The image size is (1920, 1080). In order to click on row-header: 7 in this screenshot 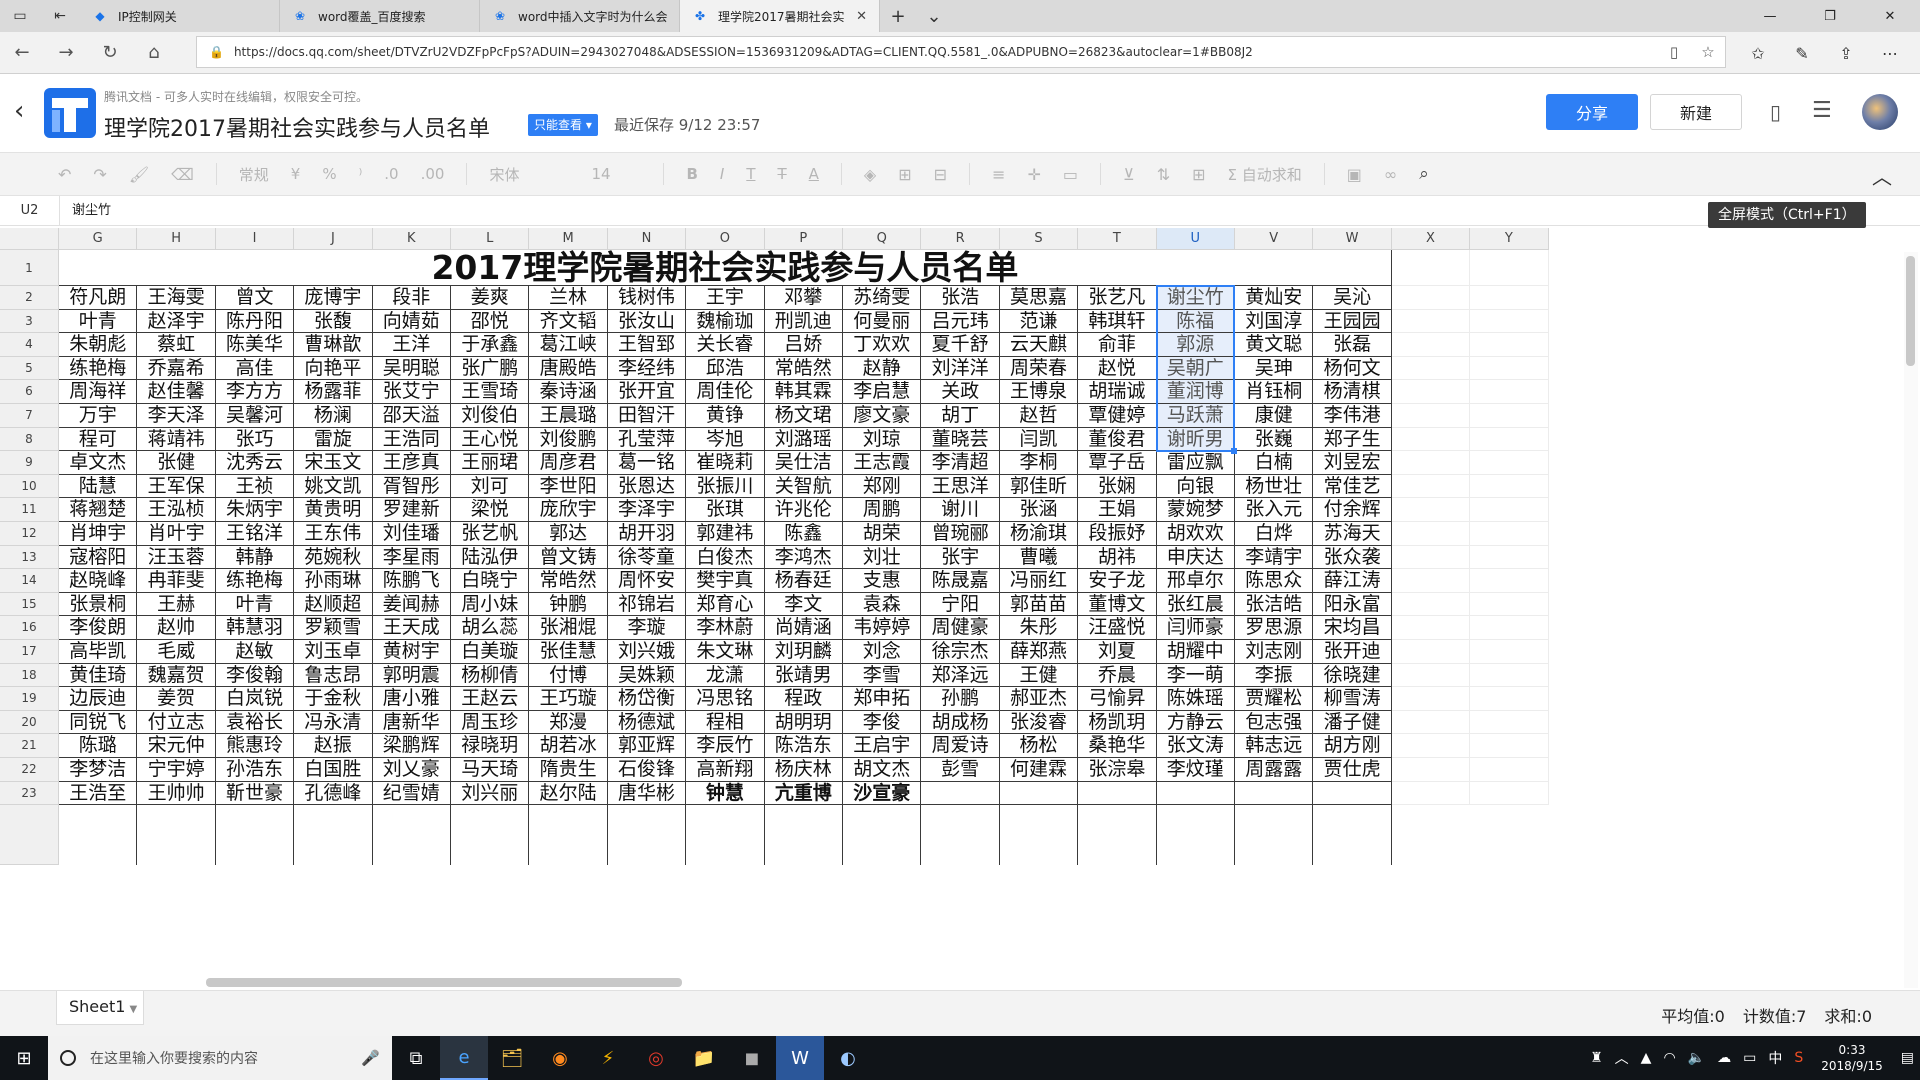, I will do `click(29, 416)`.